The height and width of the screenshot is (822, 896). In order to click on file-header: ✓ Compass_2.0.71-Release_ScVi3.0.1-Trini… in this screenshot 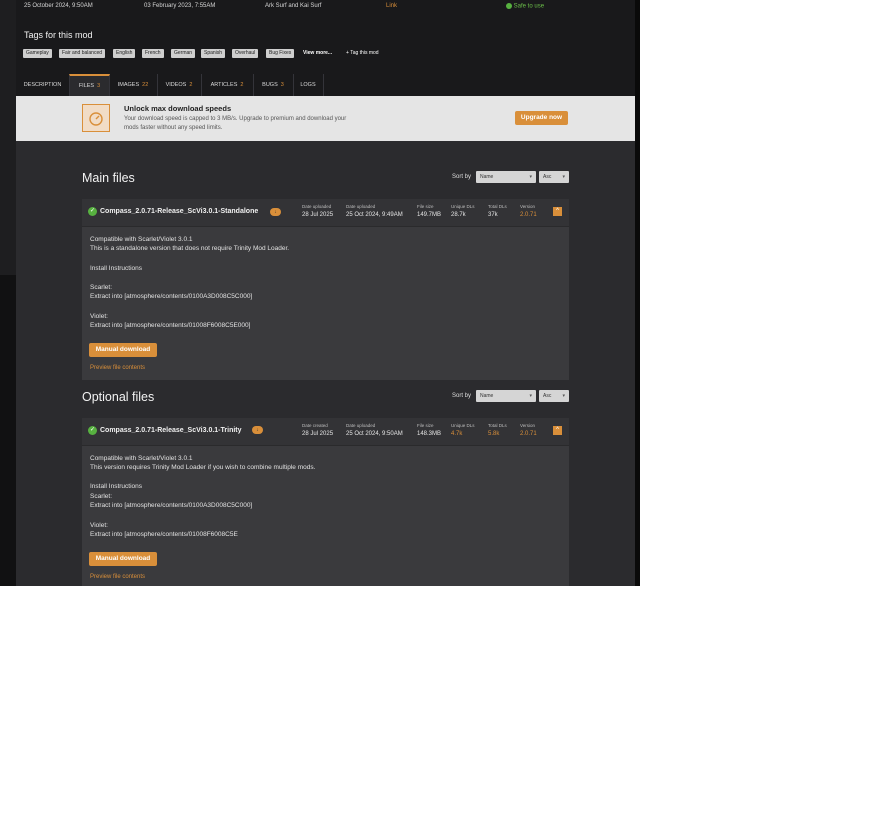, I will do `click(325, 432)`.